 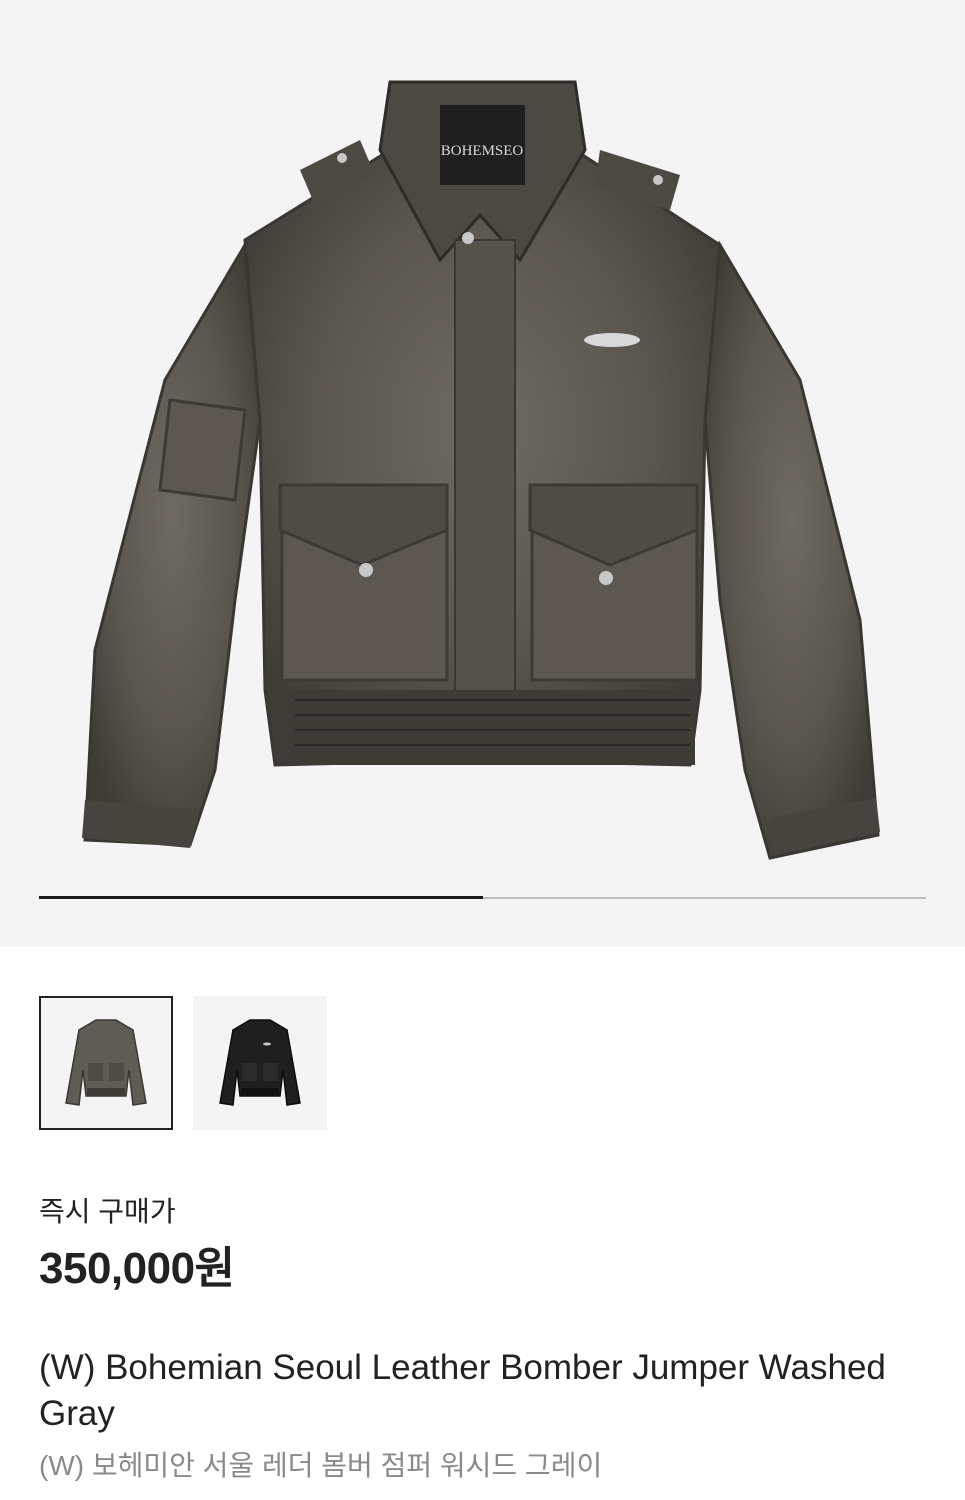 What do you see at coordinates (183, 1063) in the screenshot?
I see `thumbnail-list` at bounding box center [183, 1063].